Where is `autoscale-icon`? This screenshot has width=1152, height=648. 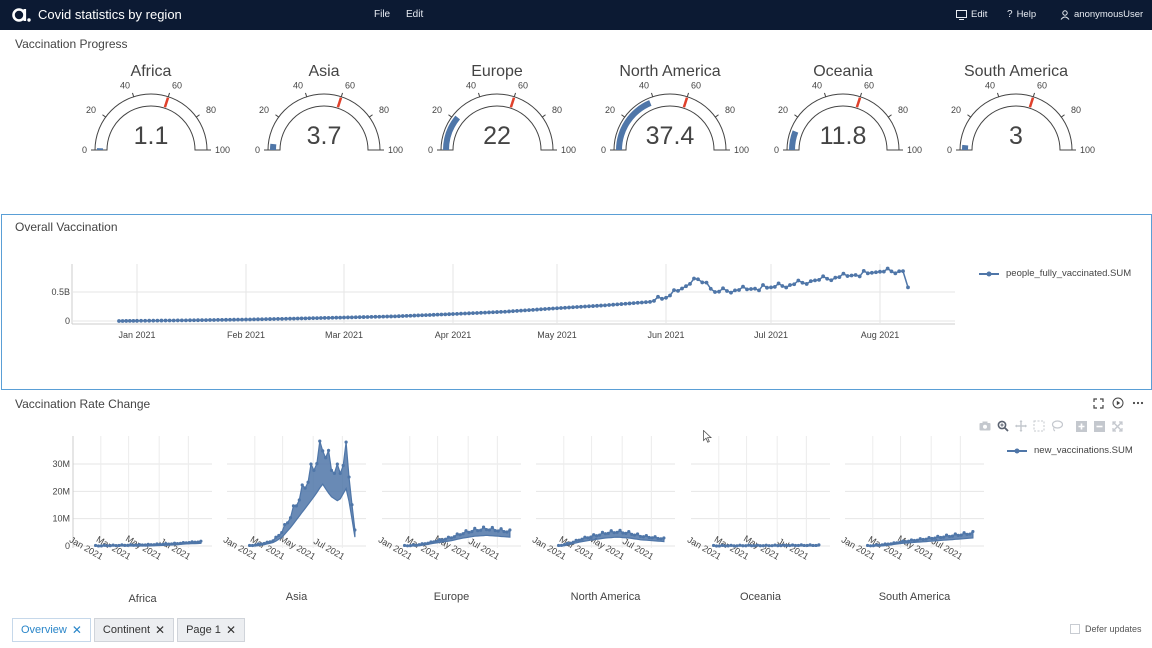 autoscale-icon is located at coordinates (1117, 426).